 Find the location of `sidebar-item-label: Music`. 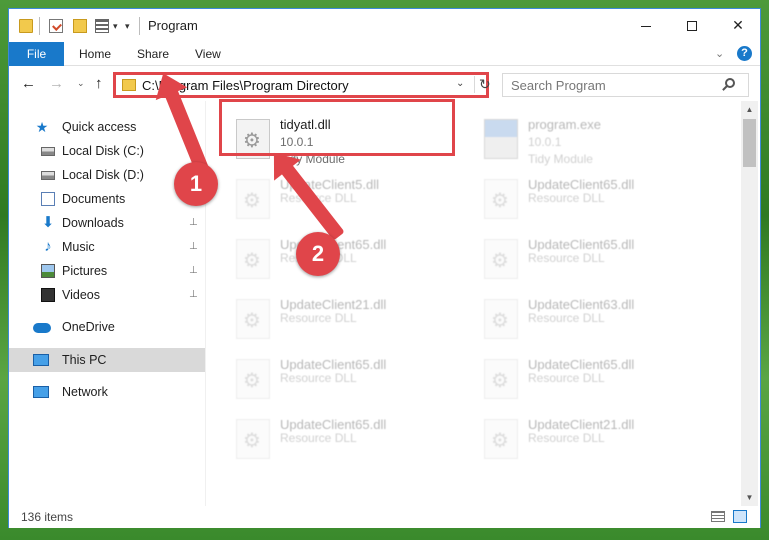

sidebar-item-label: Music is located at coordinates (78, 247).